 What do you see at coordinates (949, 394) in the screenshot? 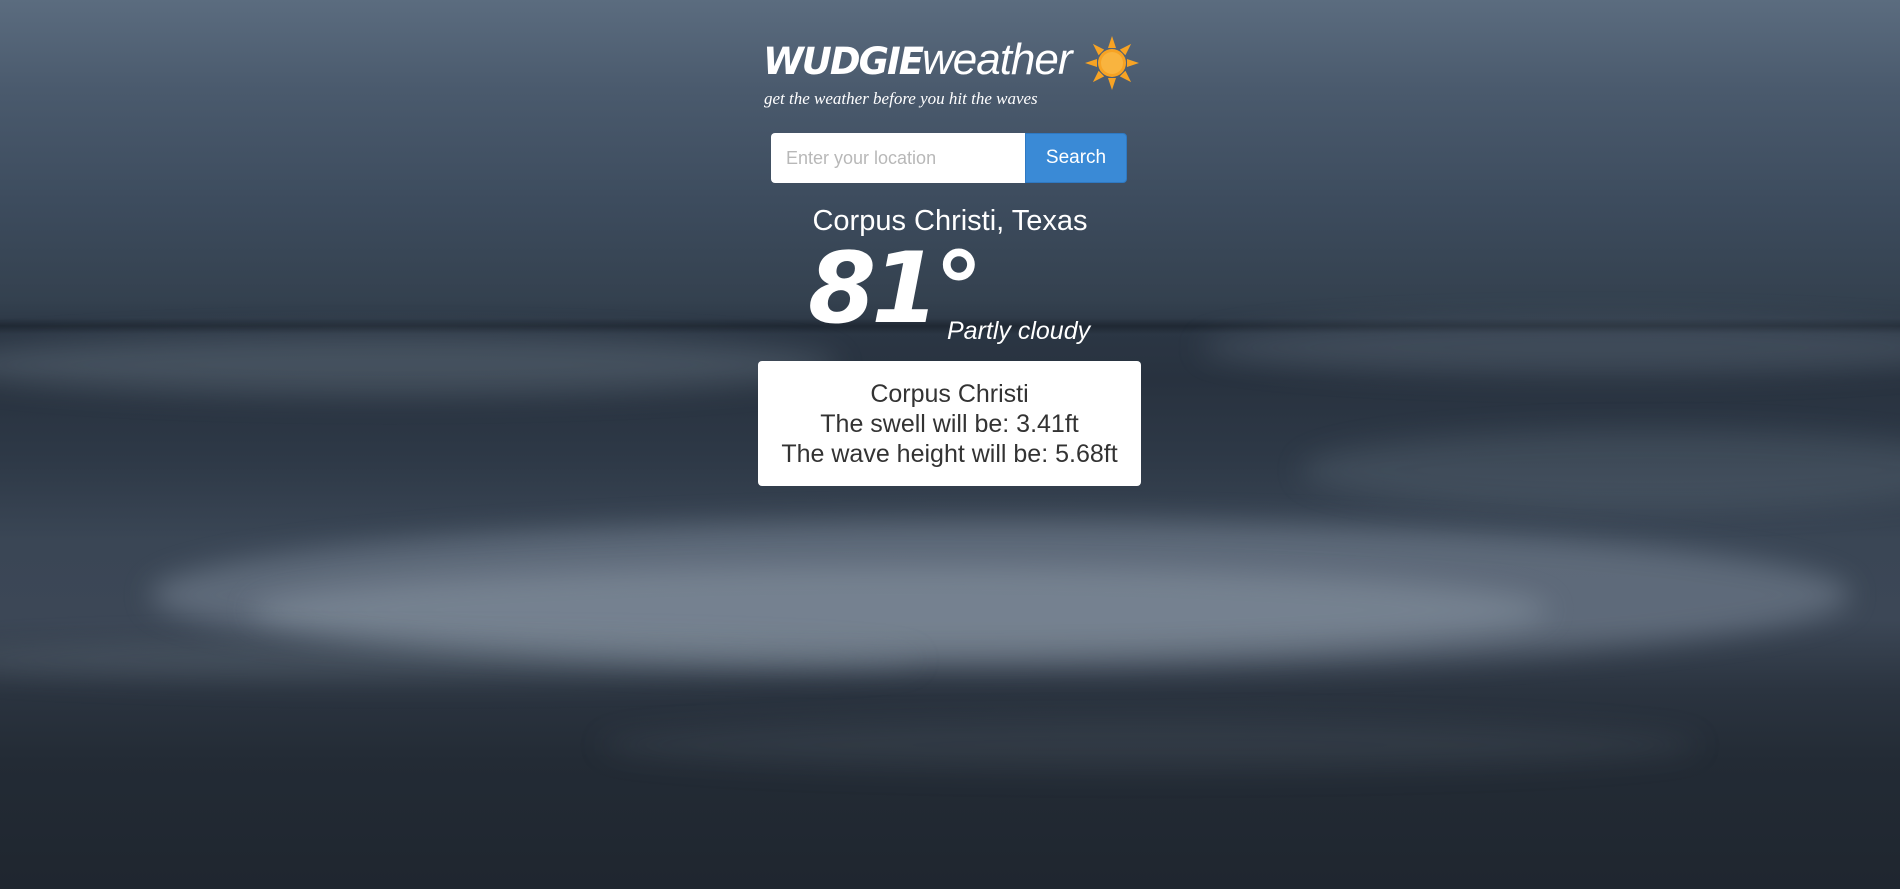
I see `surf-city: Corpus Christi` at bounding box center [949, 394].